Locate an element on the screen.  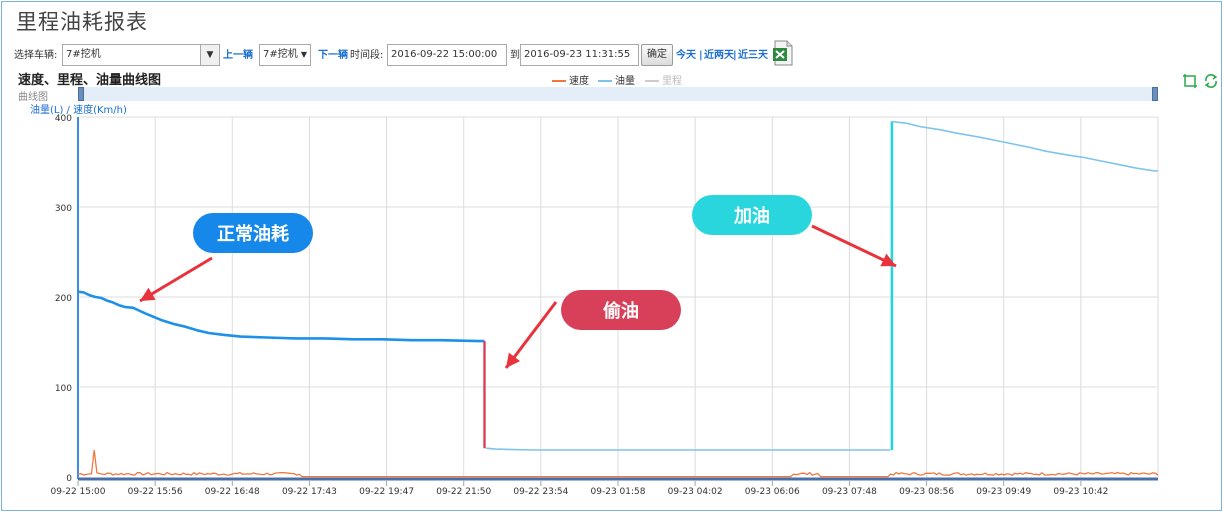
x-tick-label: 09-23 06:06 is located at coordinates (772, 492).